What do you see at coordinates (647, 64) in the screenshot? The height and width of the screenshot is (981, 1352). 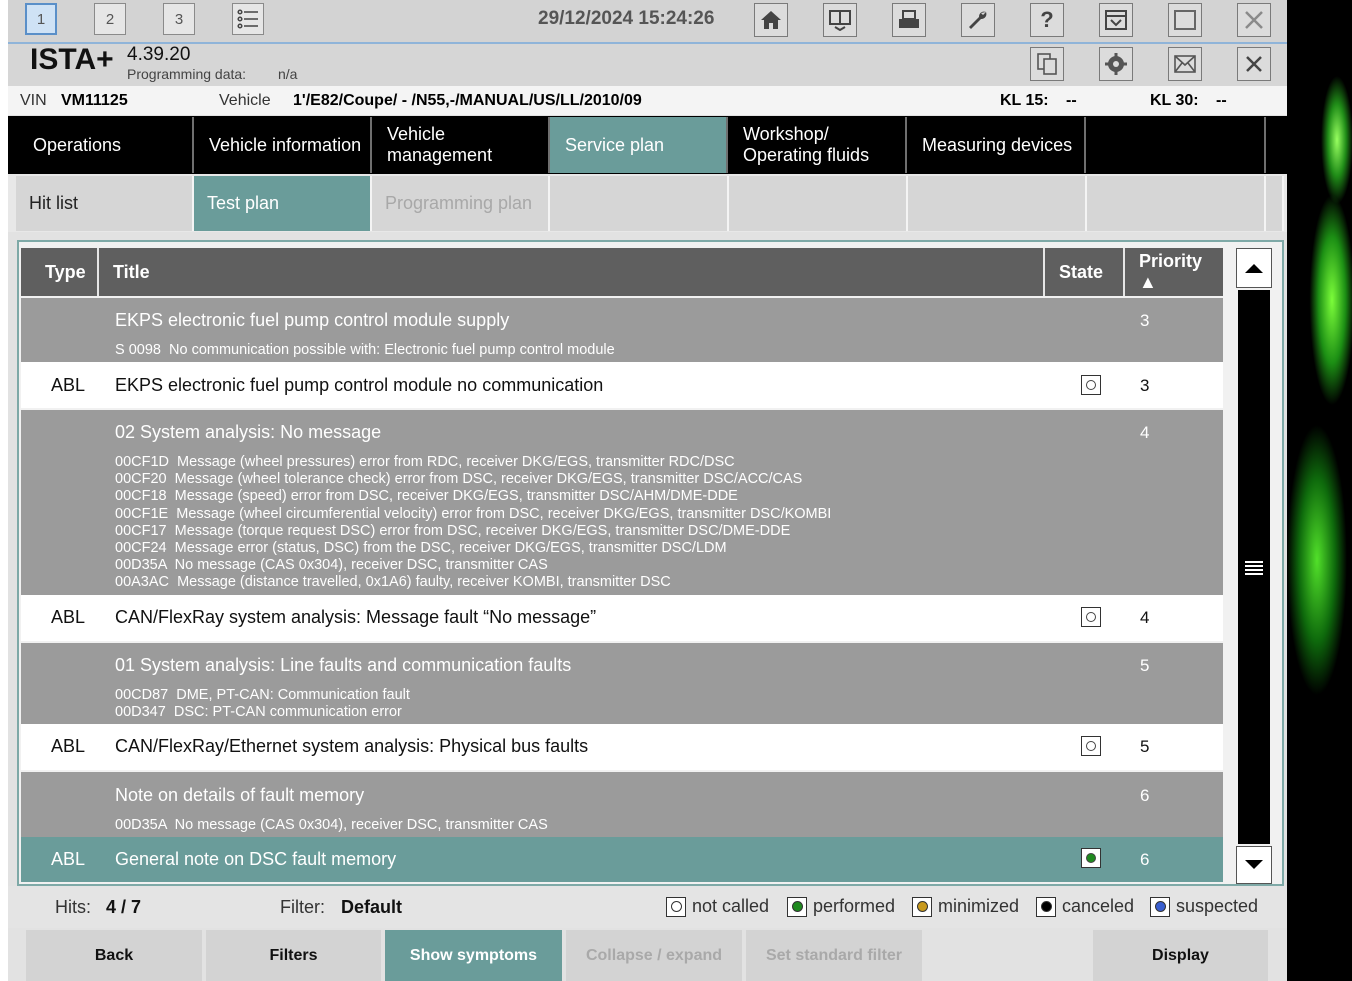 I see `app-header: ISTA+ 4.39.20 Programming data: n/a` at bounding box center [647, 64].